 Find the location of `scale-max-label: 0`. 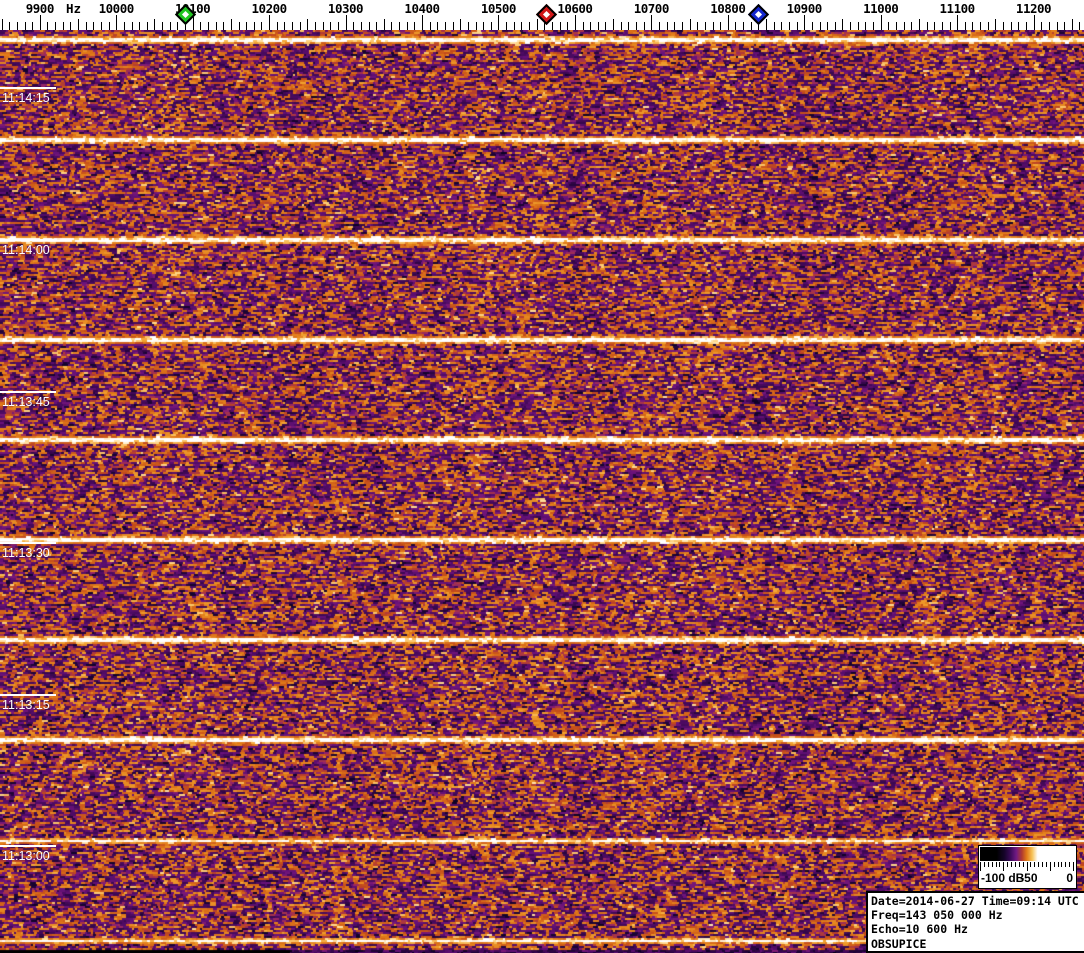

scale-max-label: 0 is located at coordinates (1069, 878).